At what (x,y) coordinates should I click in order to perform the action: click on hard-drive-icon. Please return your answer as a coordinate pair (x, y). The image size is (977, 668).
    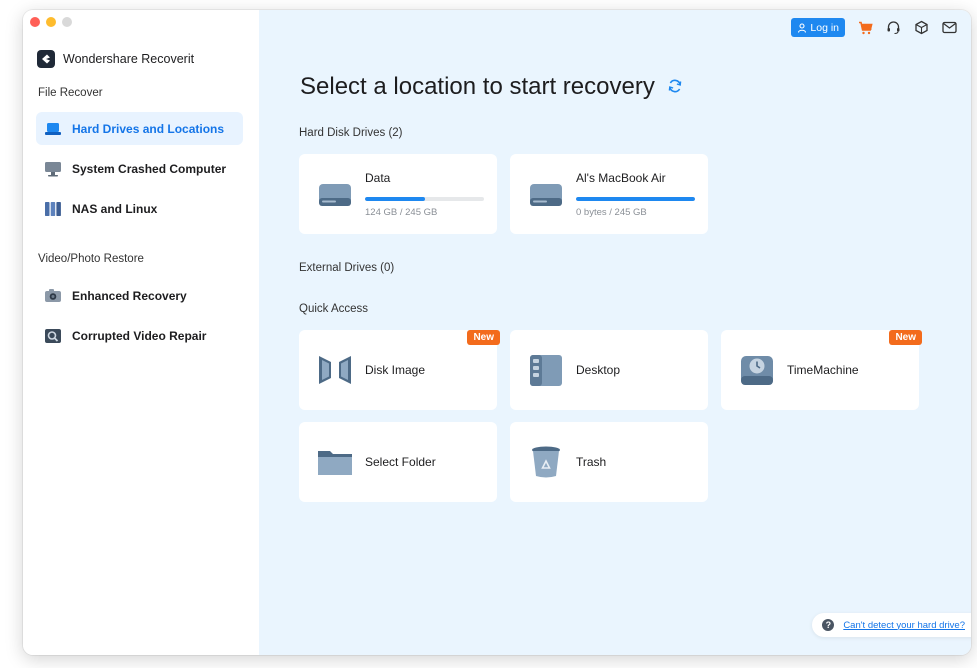
    Looking at the image, I should click on (53, 129).